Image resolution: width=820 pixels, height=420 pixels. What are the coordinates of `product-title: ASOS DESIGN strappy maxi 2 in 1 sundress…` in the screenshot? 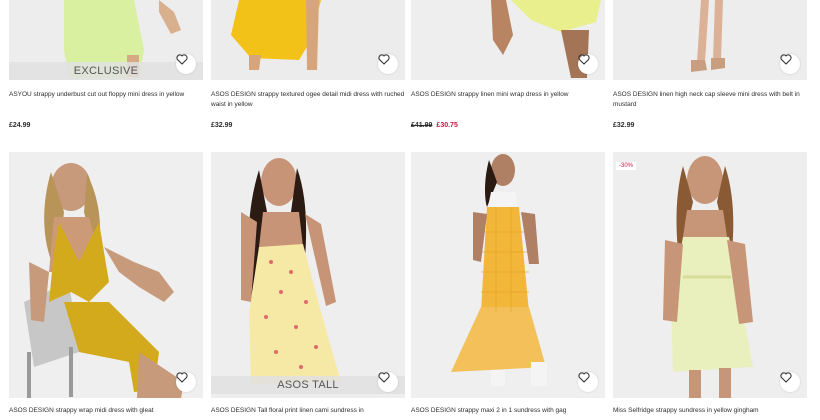 It's located at (508, 411).